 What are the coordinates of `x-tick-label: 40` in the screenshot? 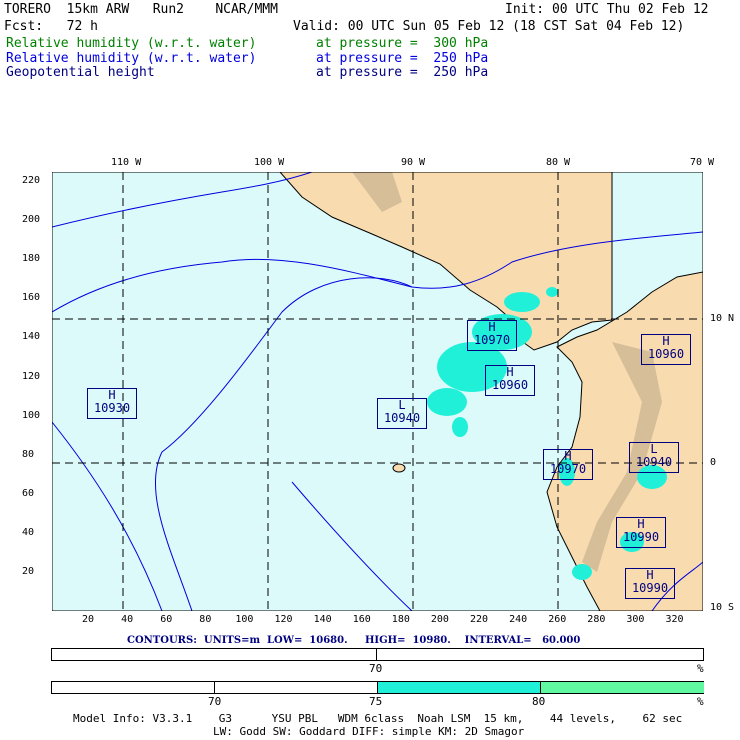 It's located at (127, 619).